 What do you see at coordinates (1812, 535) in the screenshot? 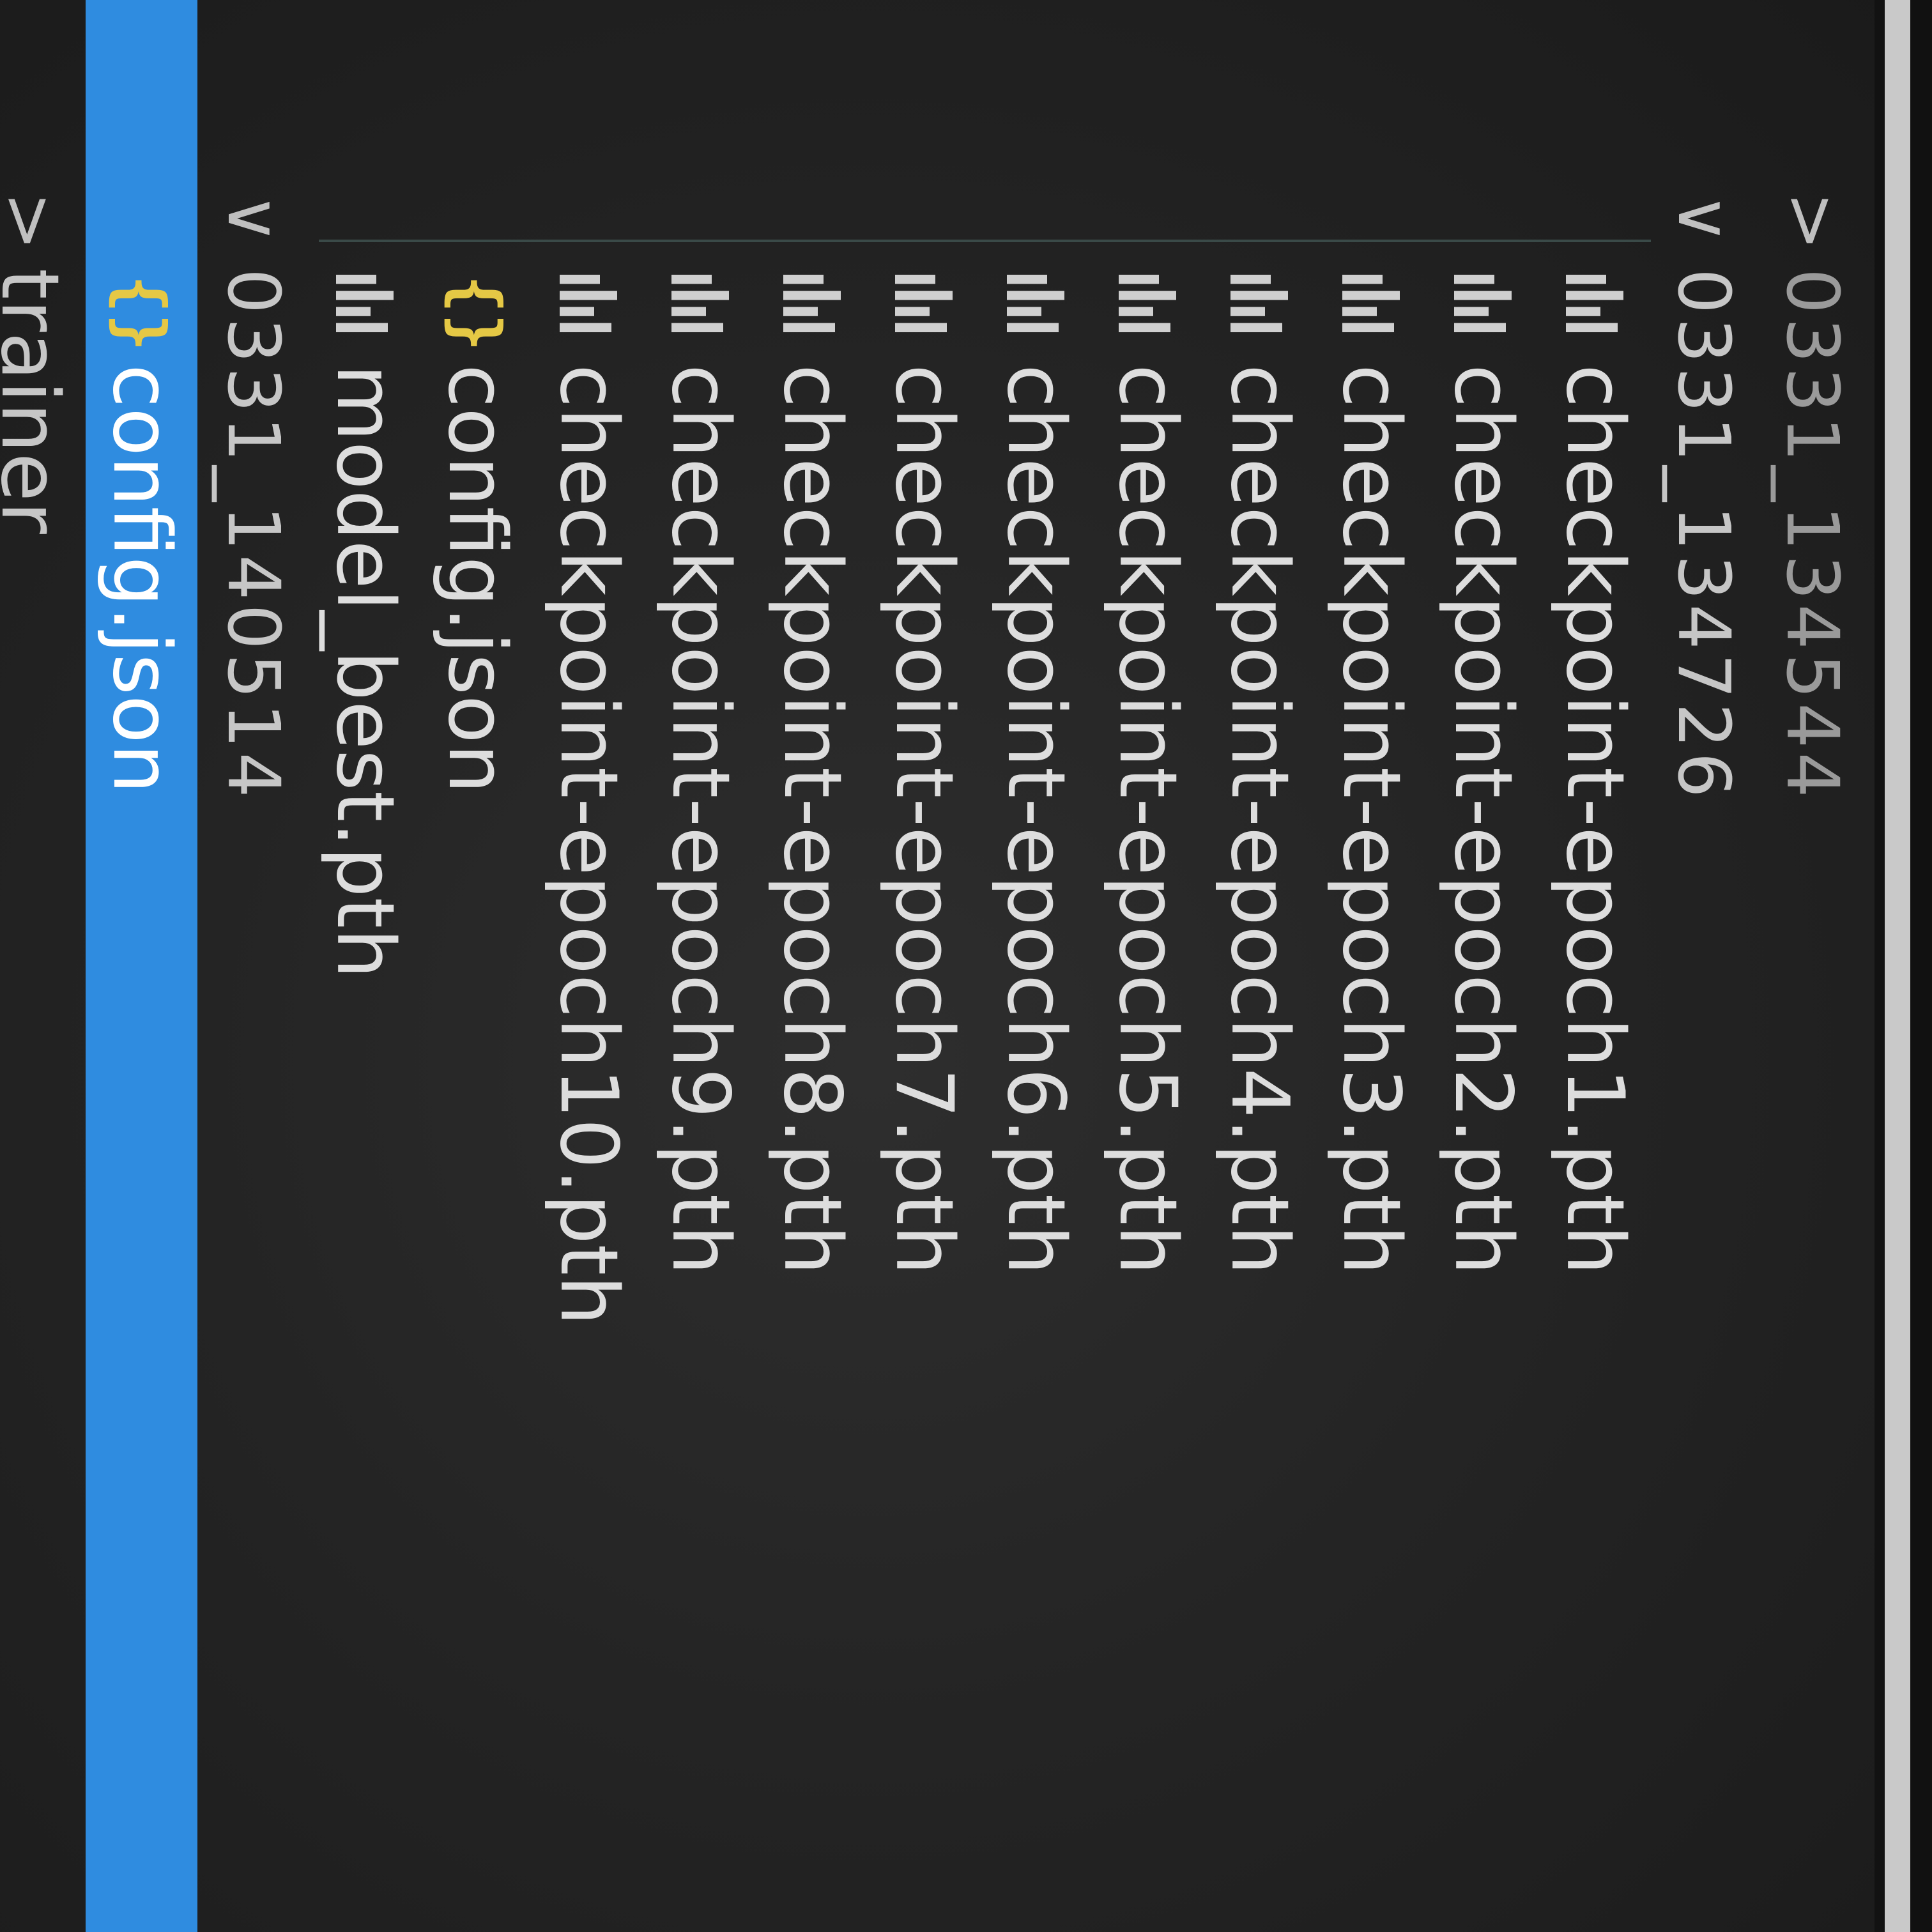
I see `folder-label: 0331_134544` at bounding box center [1812, 535].